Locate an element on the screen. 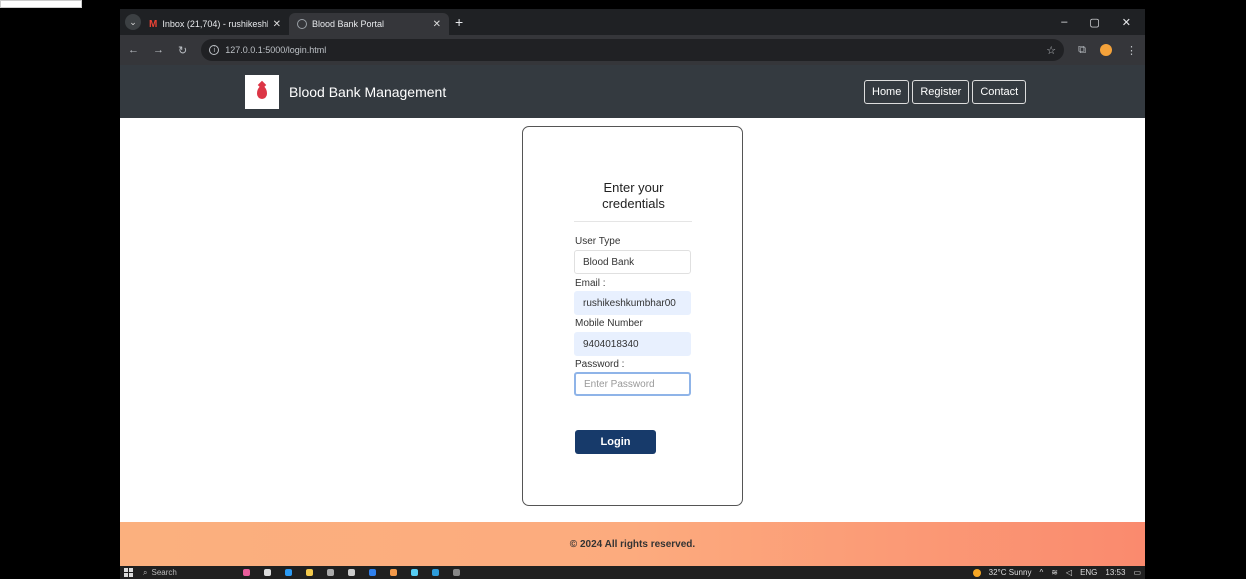 This screenshot has width=1246, height=579. nav-links: Home Register Contact is located at coordinates (945, 92).